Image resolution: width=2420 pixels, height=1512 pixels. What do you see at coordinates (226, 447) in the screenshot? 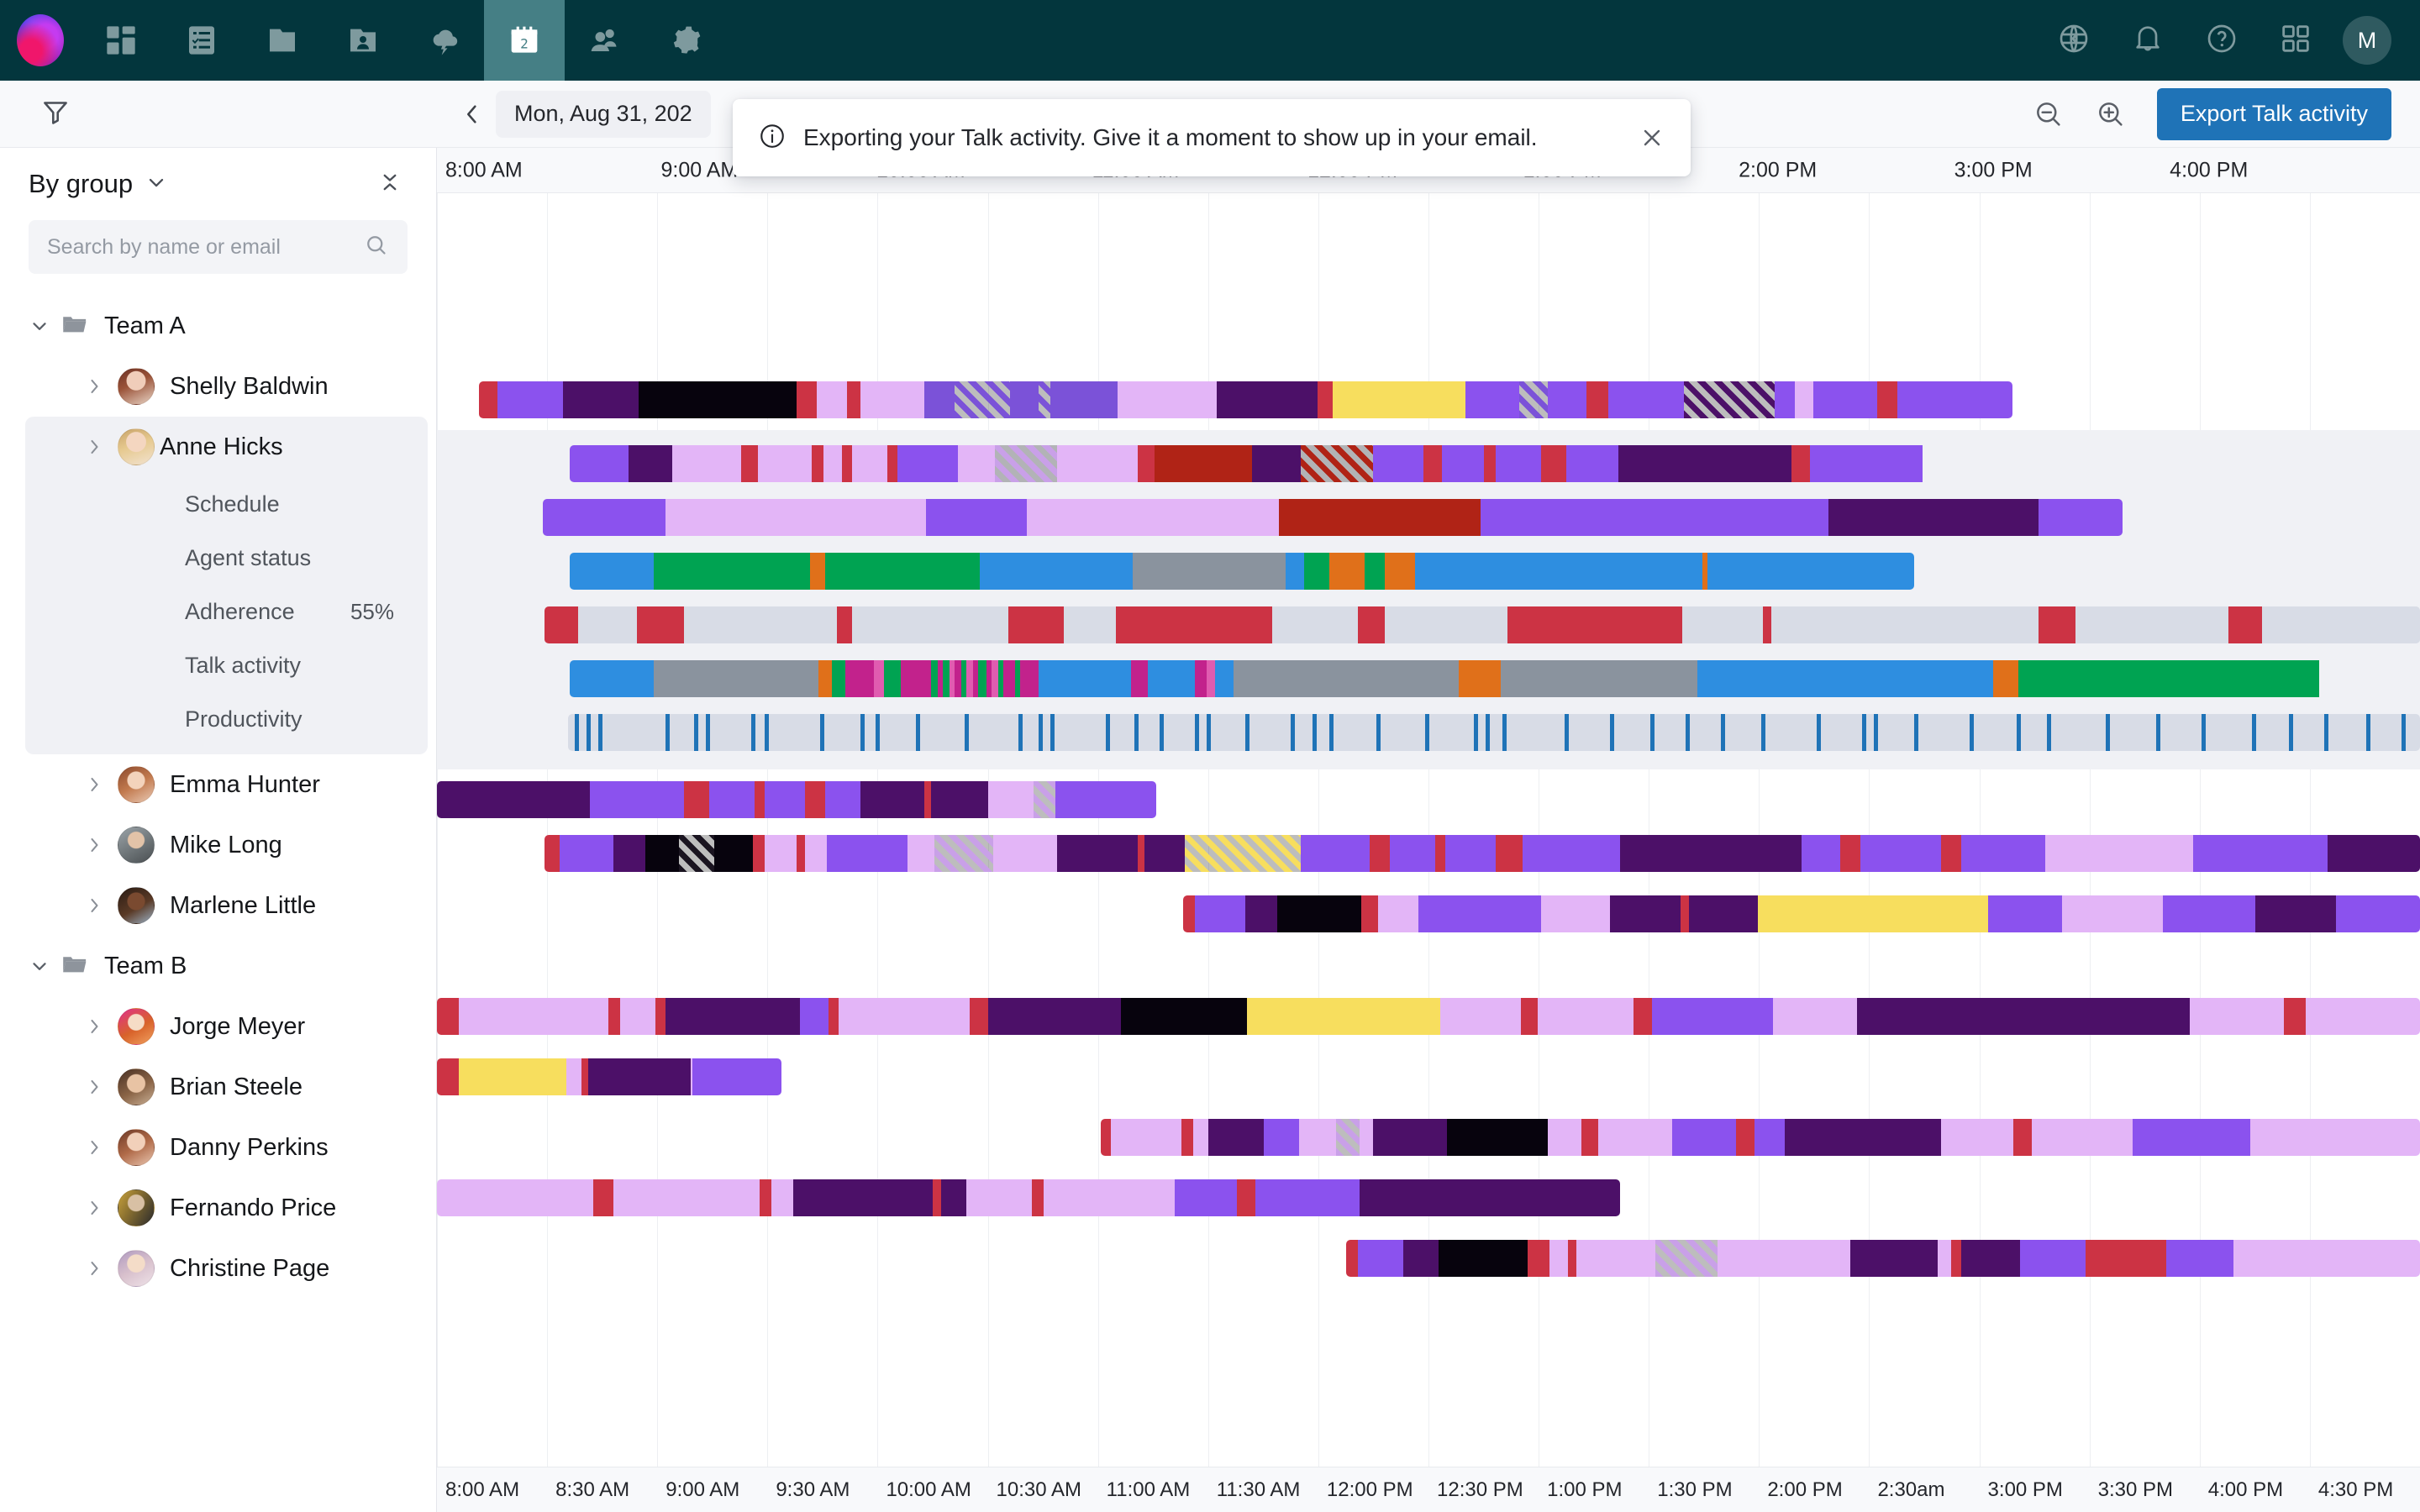
I see `tree-member-anne-hicks: Anne Hicks` at bounding box center [226, 447].